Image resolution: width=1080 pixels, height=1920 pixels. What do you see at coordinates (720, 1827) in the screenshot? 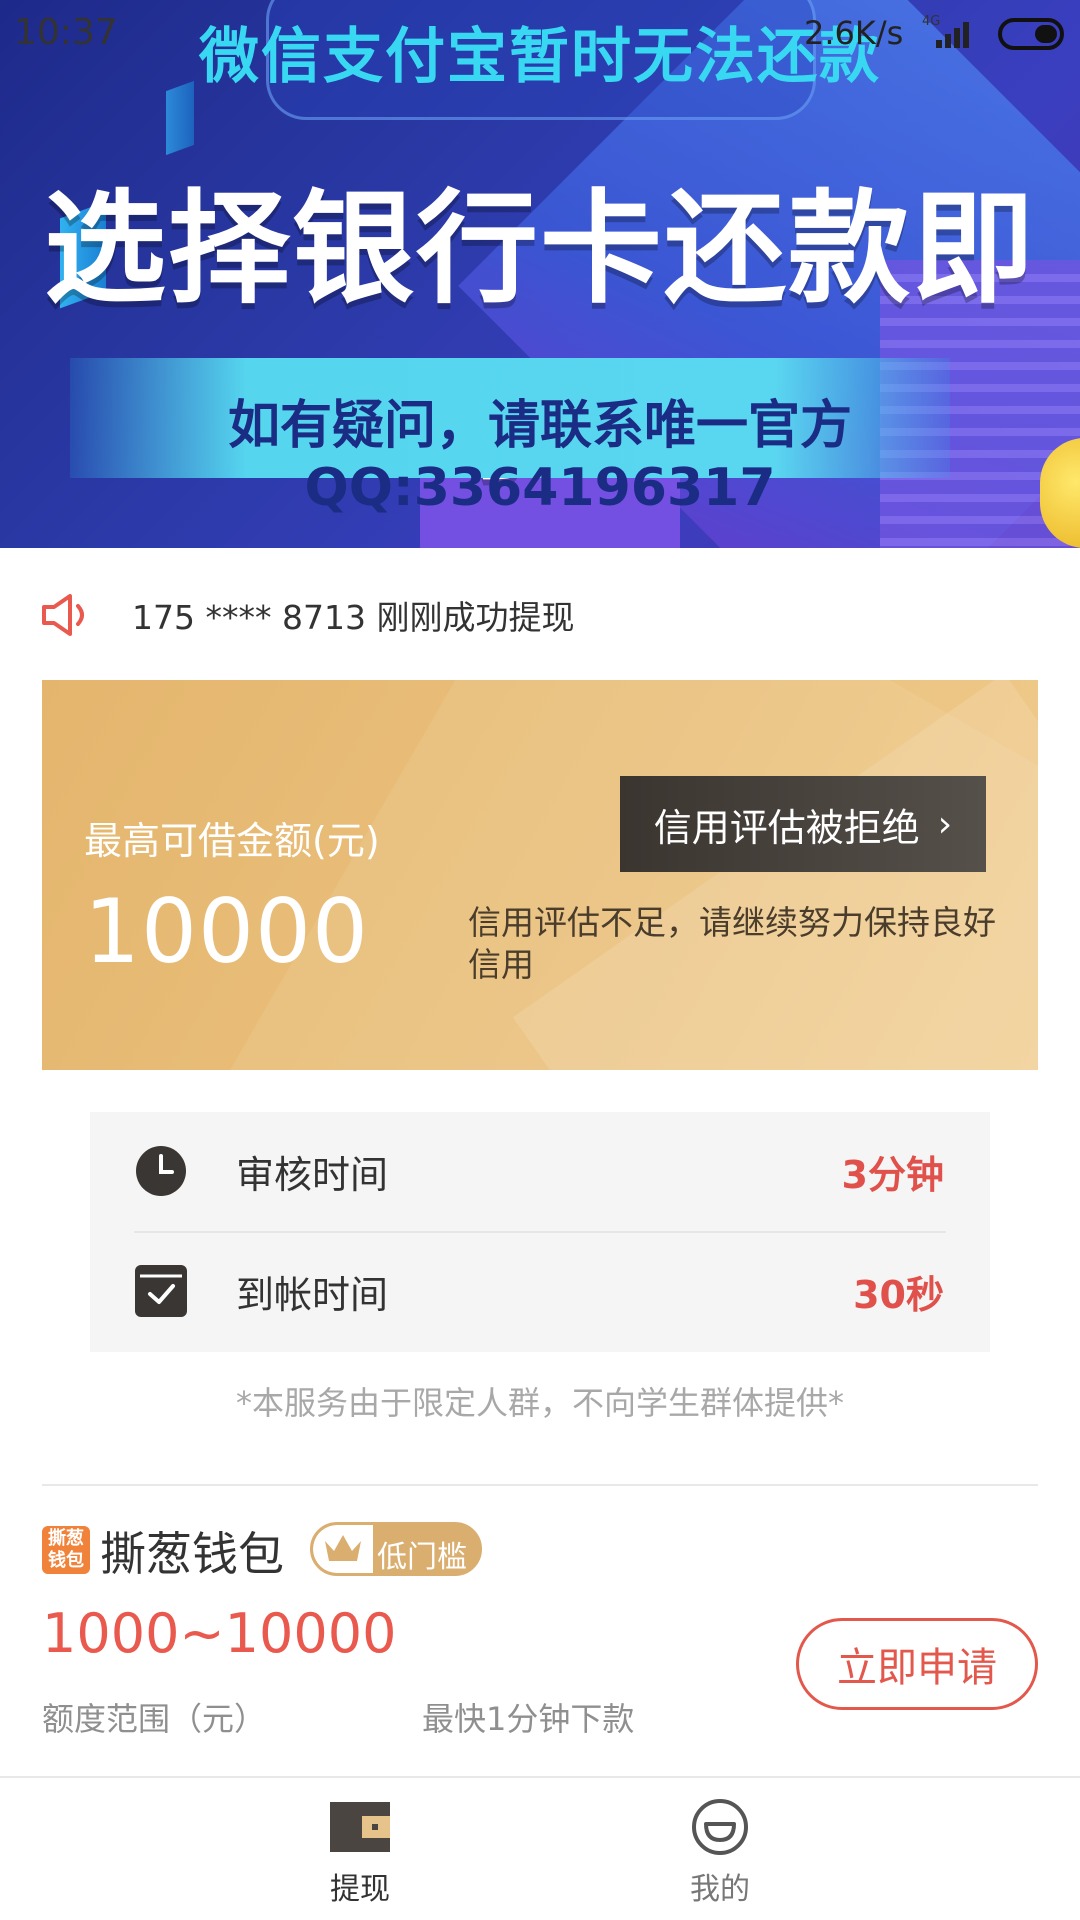
I see `smiley-icon` at bounding box center [720, 1827].